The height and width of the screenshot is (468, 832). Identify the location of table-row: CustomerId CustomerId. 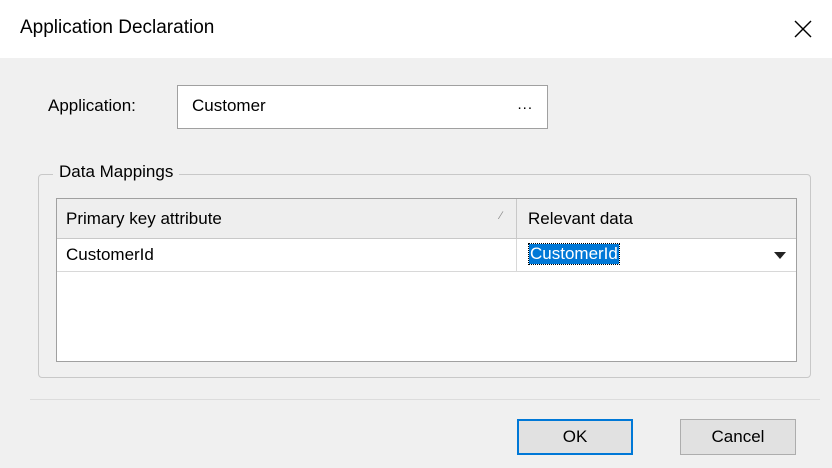
(426, 255).